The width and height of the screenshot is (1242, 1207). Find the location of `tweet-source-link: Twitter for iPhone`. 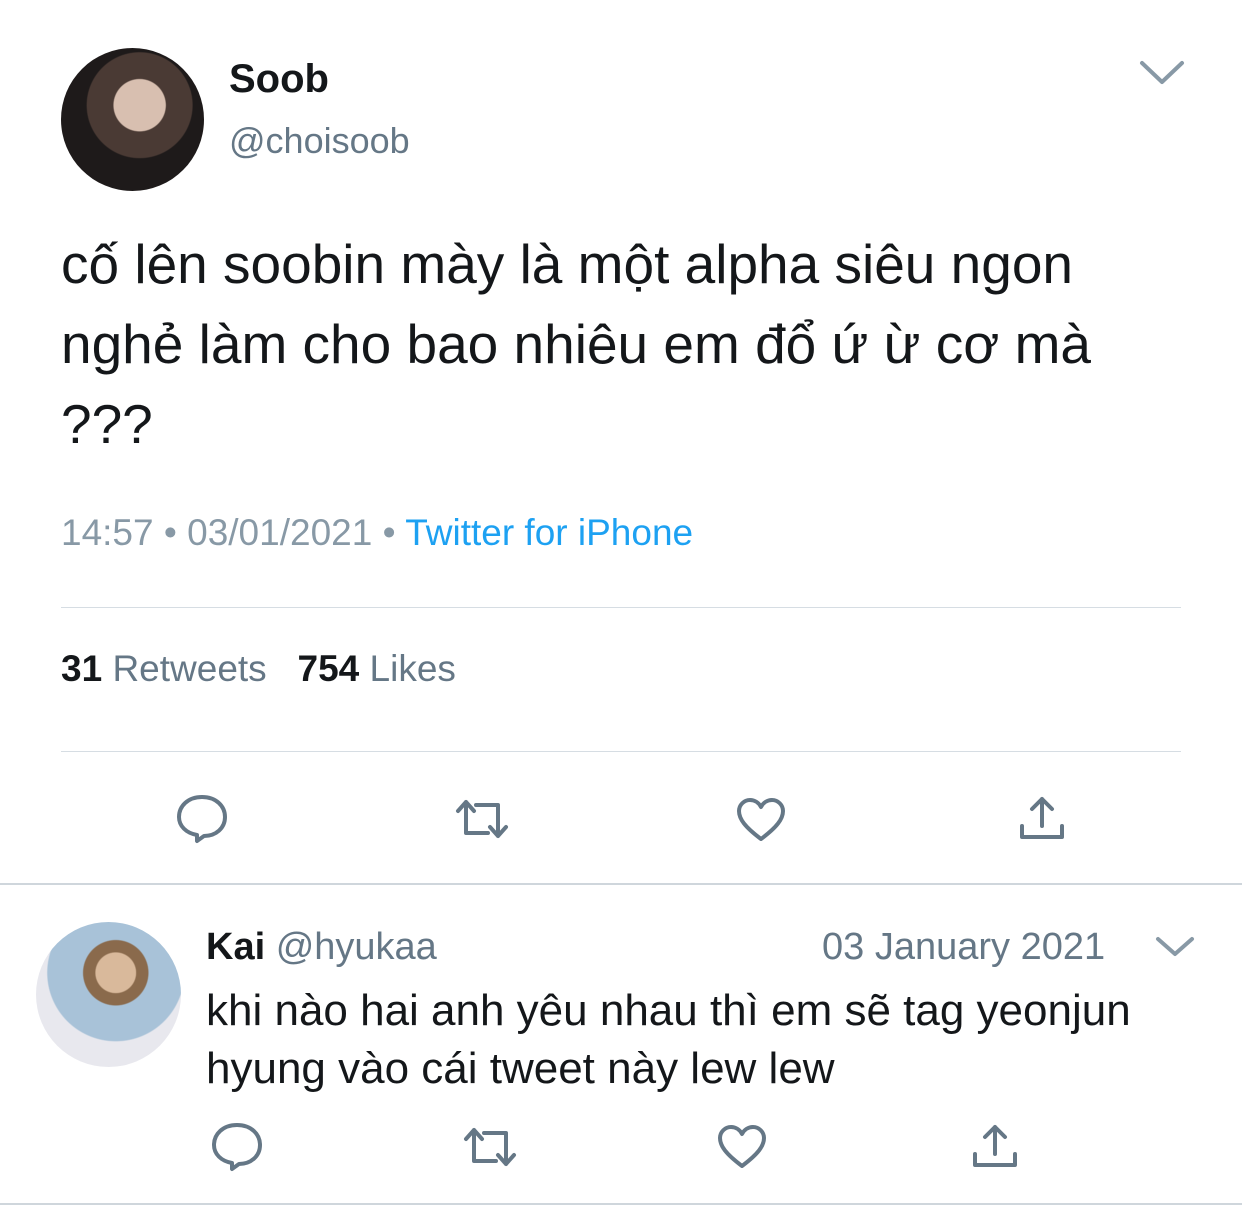

tweet-source-link: Twitter for iPhone is located at coordinates (549, 532).